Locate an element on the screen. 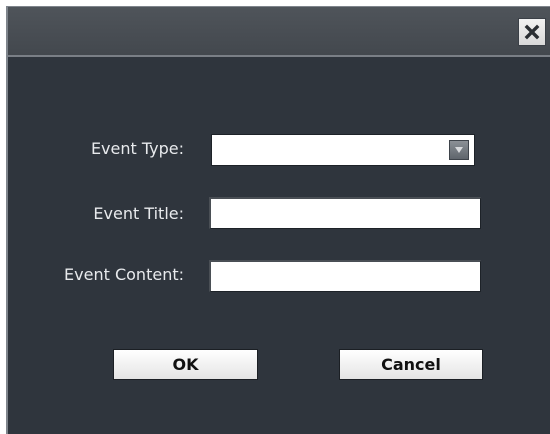 The image size is (550, 434). event-title-label: Event Title: is located at coordinates (138, 213).